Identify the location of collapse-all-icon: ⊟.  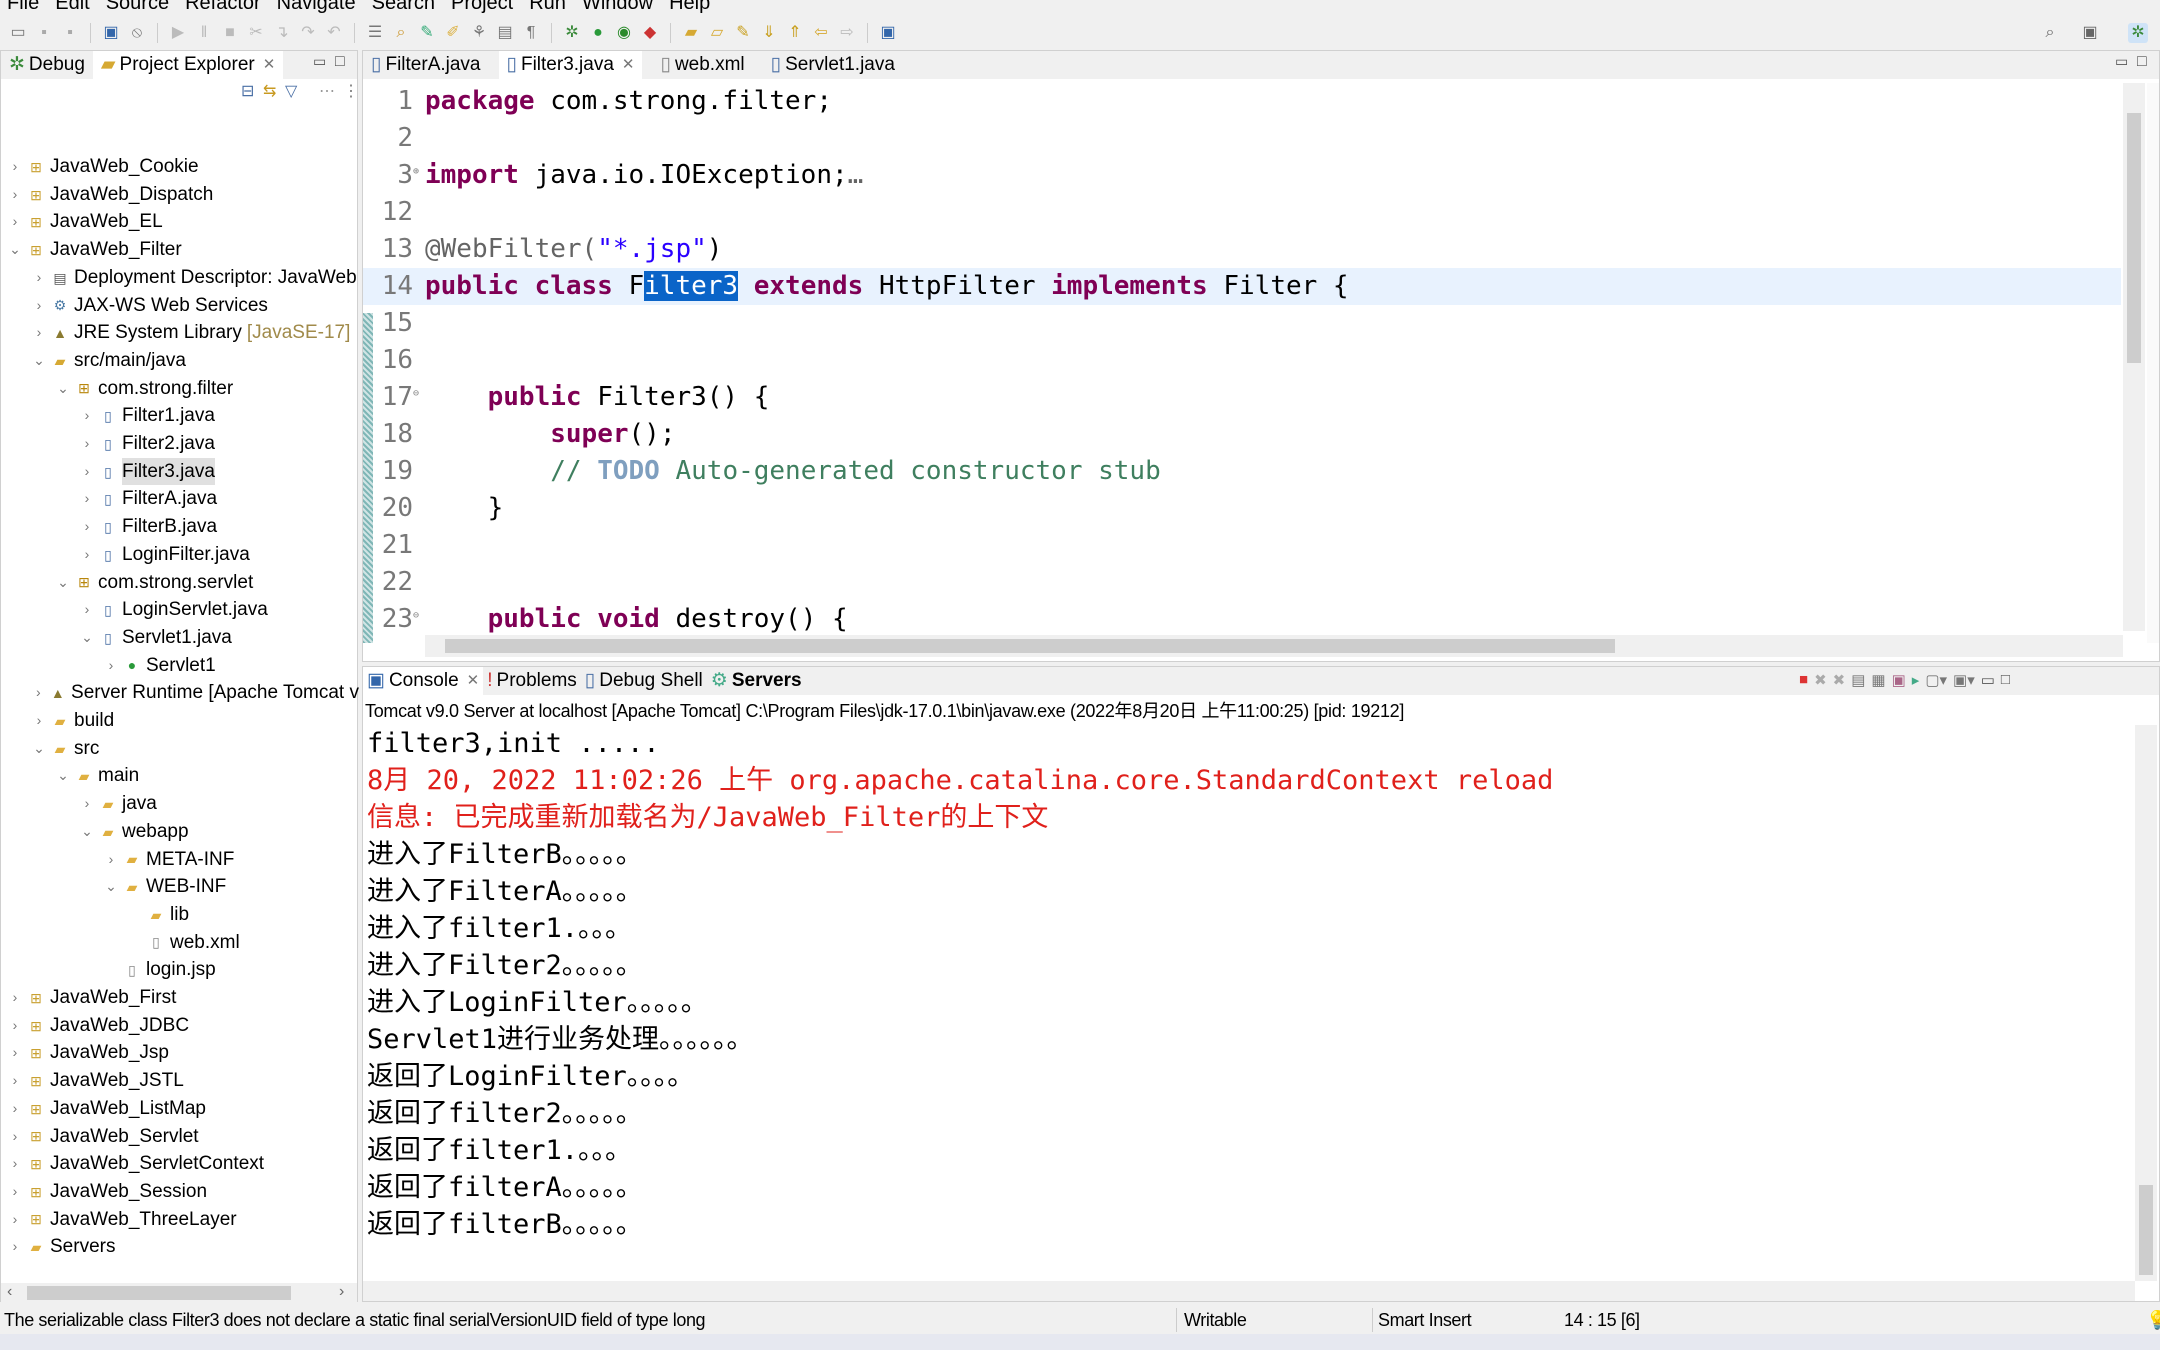
(247, 91).